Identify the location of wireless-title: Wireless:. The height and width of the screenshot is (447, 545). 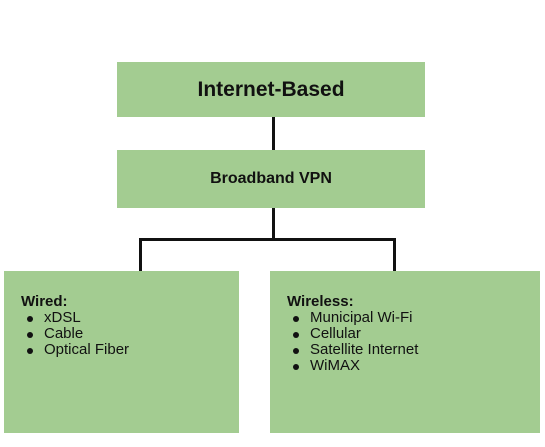
(320, 301).